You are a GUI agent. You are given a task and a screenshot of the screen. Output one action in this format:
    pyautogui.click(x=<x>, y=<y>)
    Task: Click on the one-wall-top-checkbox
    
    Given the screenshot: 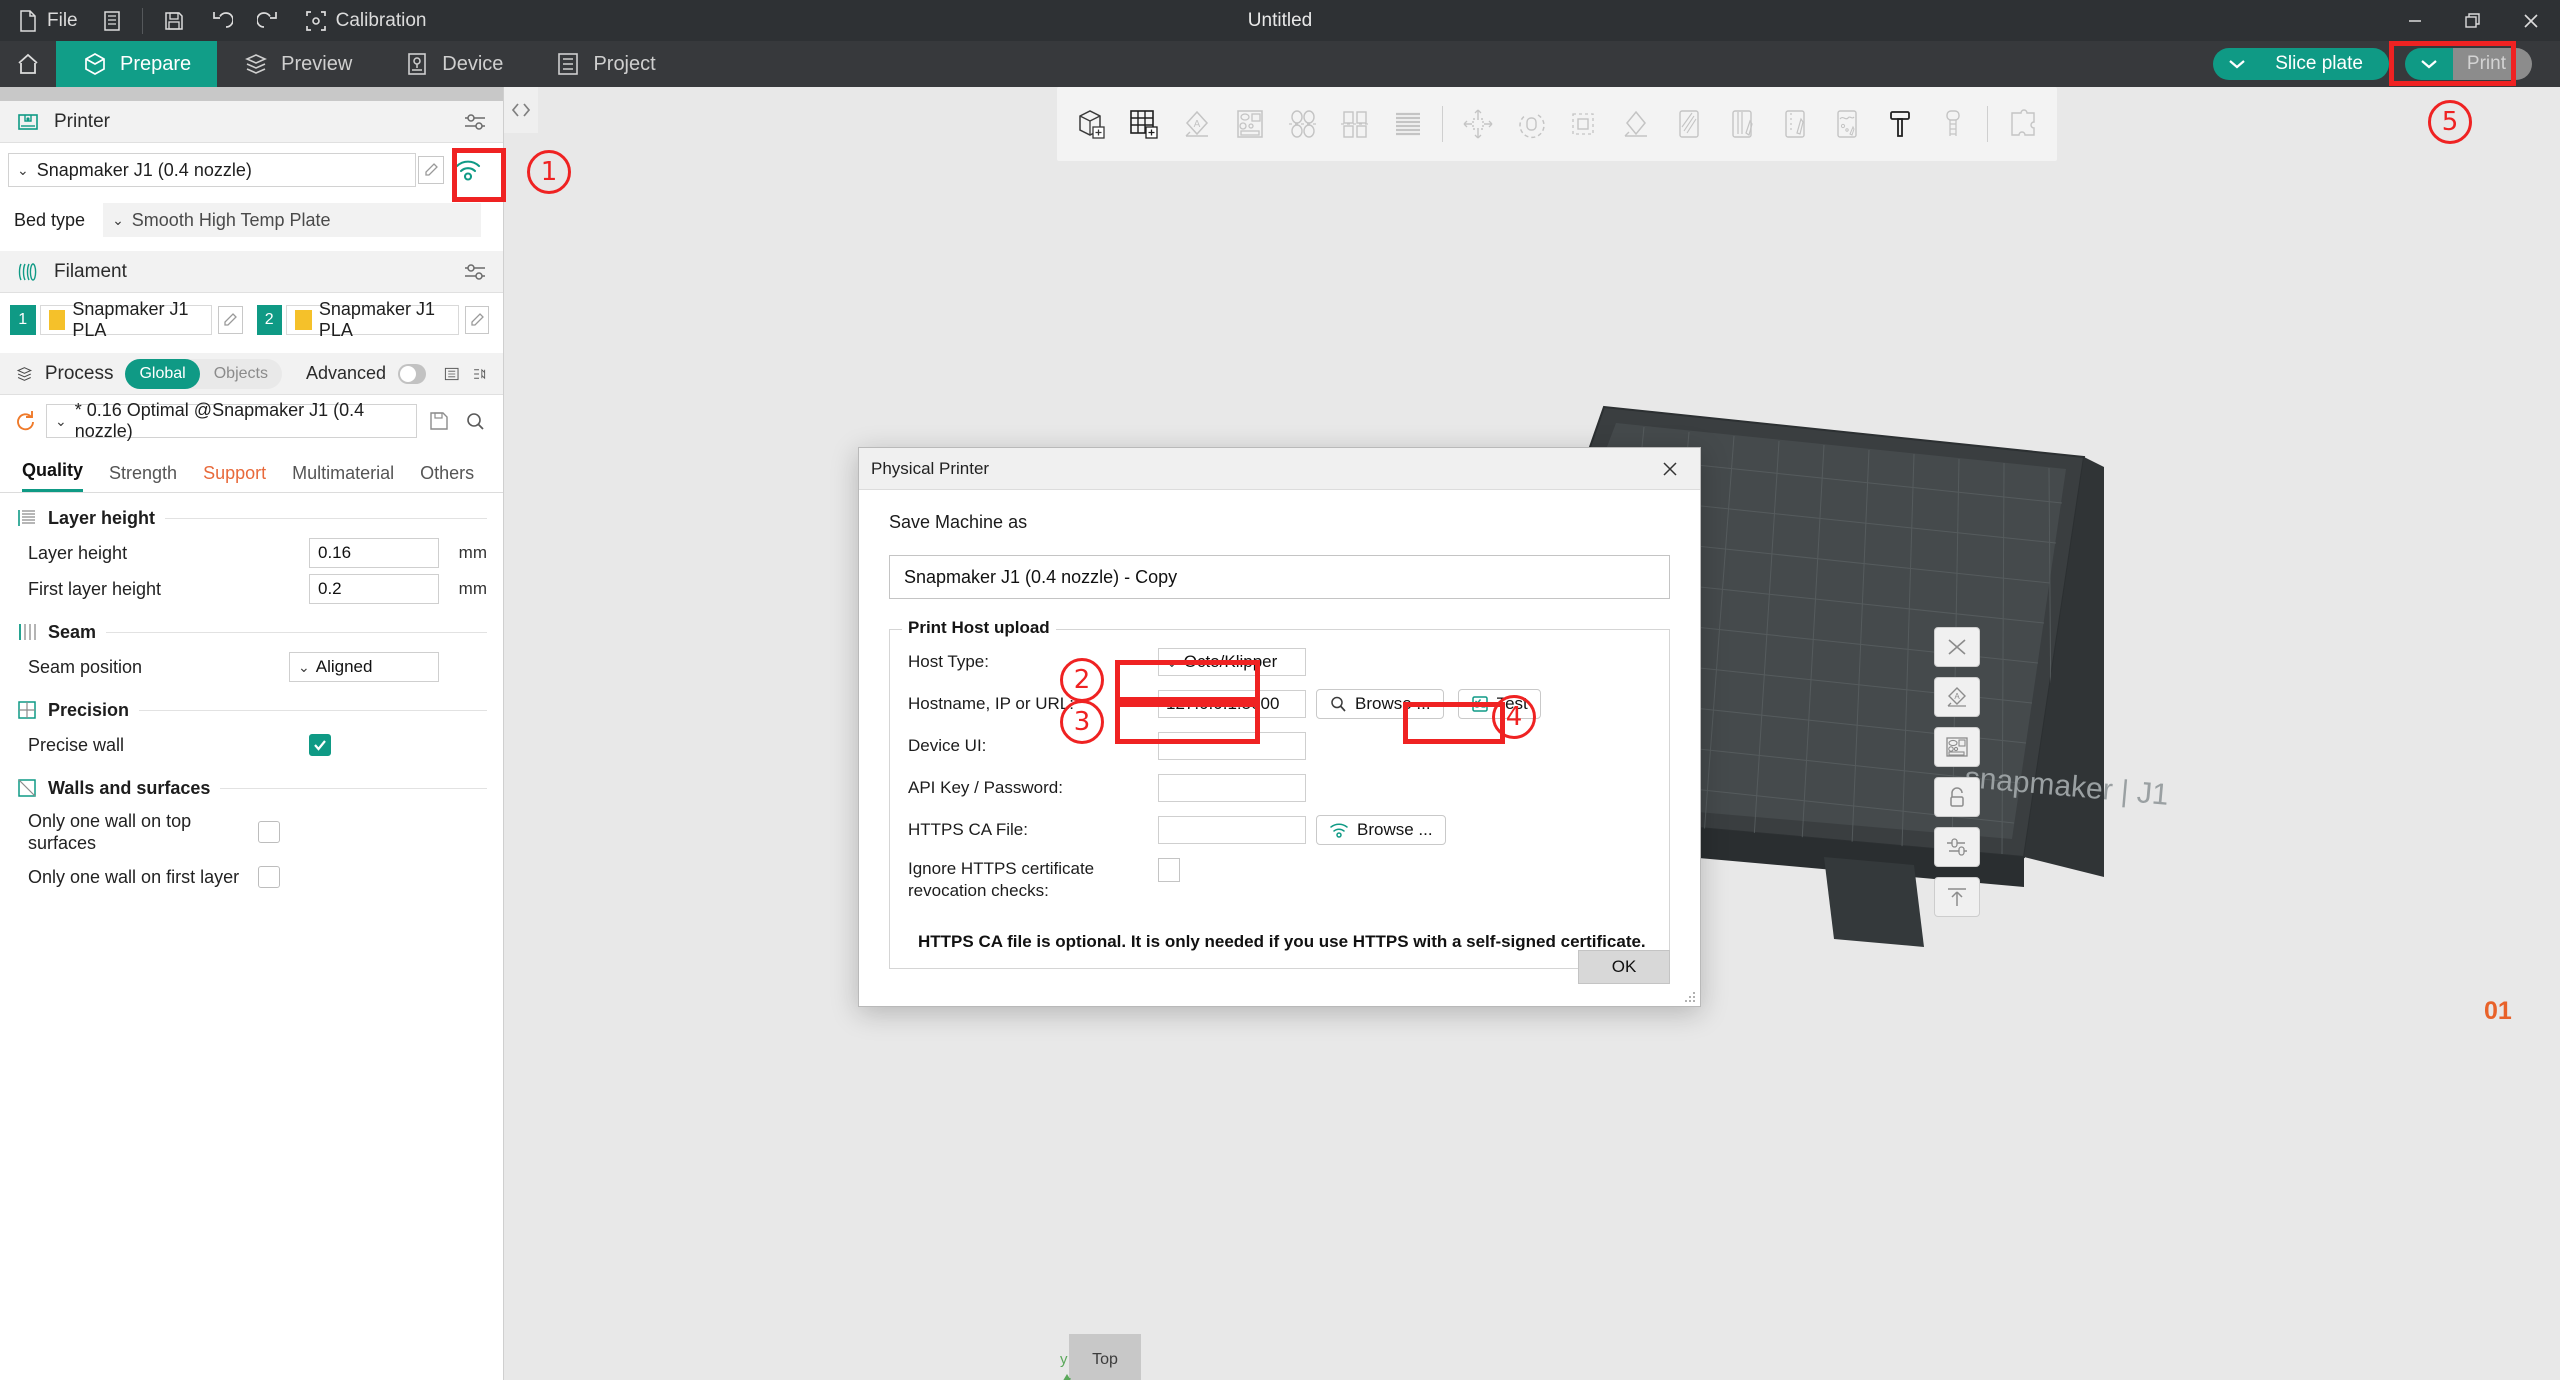 What is the action you would take?
    pyautogui.click(x=269, y=832)
    